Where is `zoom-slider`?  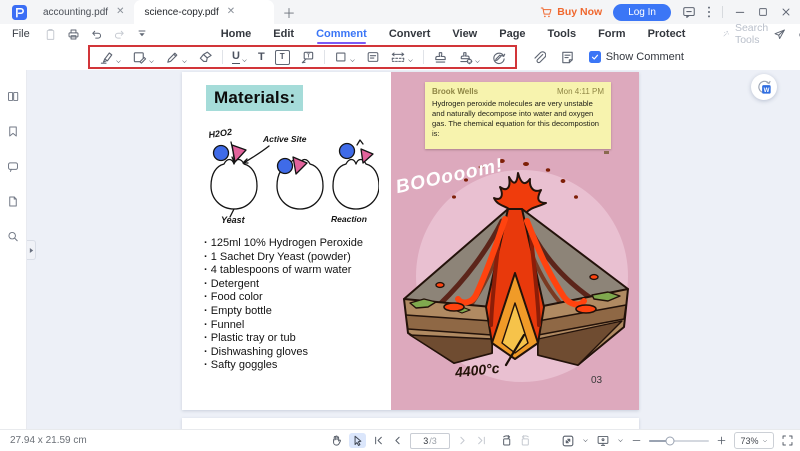 zoom-slider is located at coordinates (679, 440).